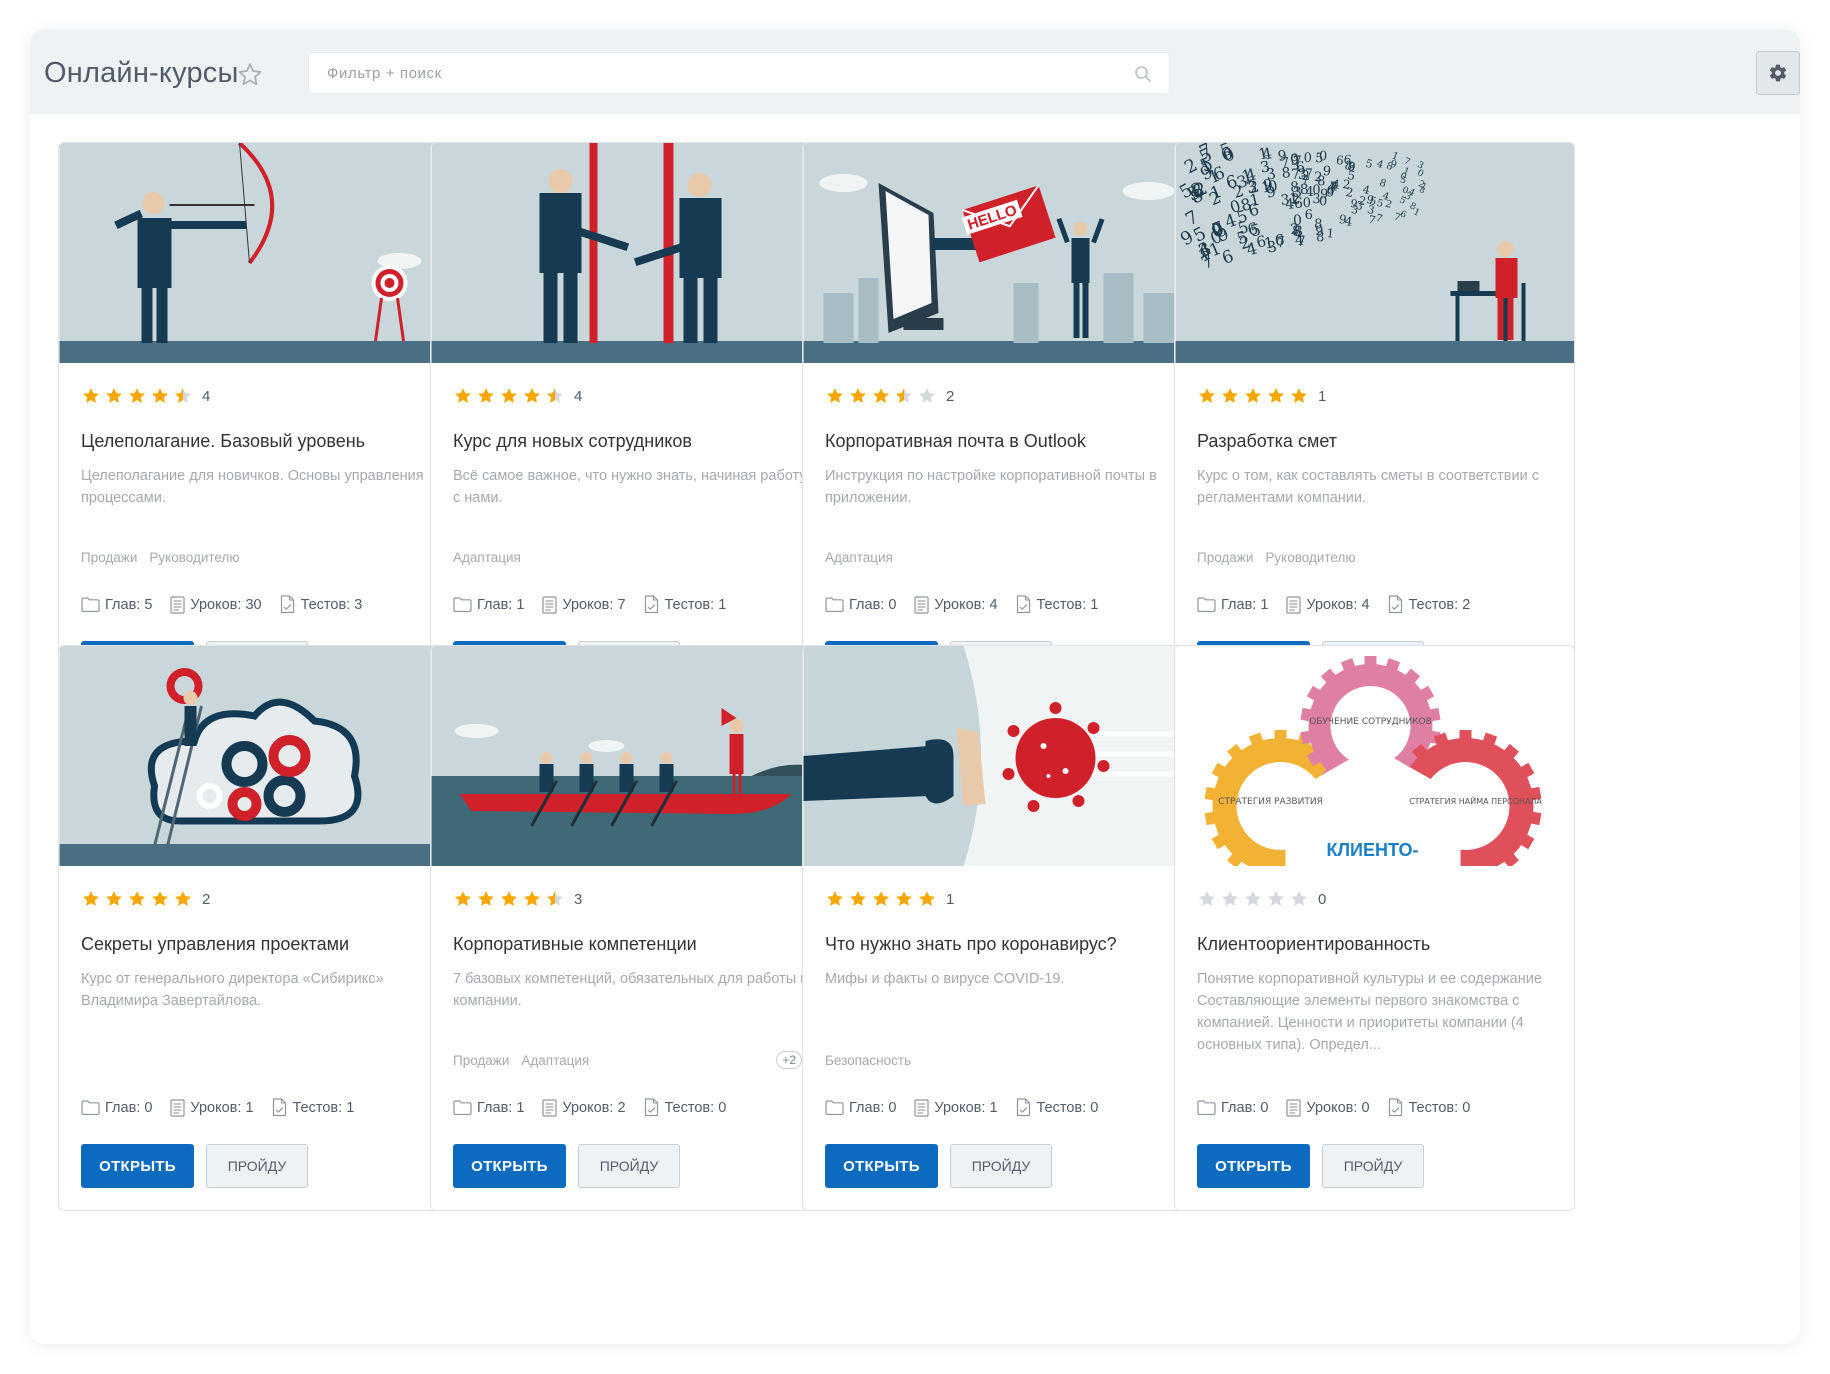 The image size is (1830, 1374). Describe the element at coordinates (789, 1060) in the screenshot. I see `more-tags-badge: +2` at that location.